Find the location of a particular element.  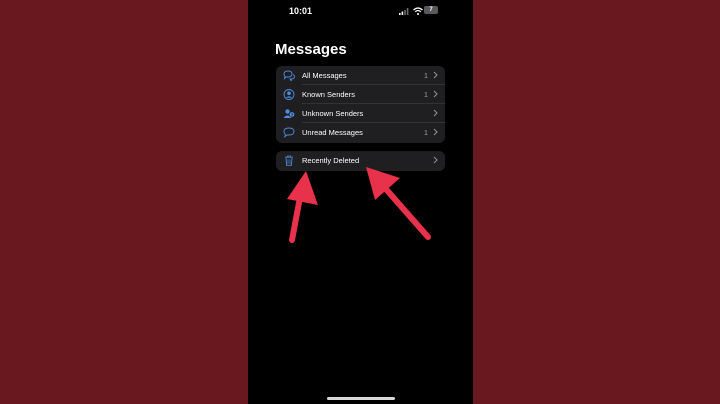

filter-label: Unknown Senders is located at coordinates (333, 113).